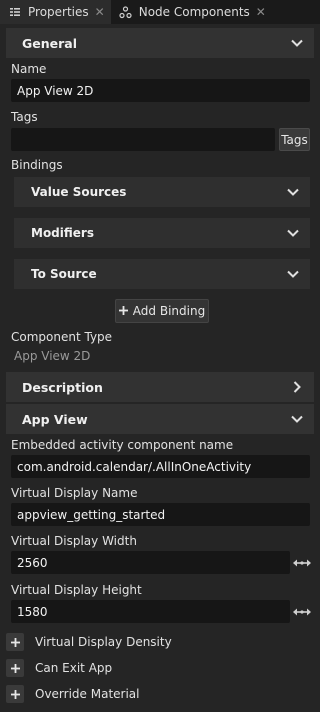  Describe the element at coordinates (162, 274) in the screenshot. I see `to-source-header: To Source` at that location.